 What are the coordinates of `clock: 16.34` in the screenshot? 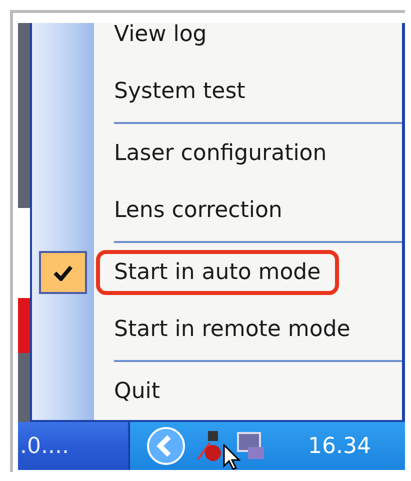 It's located at (339, 446).